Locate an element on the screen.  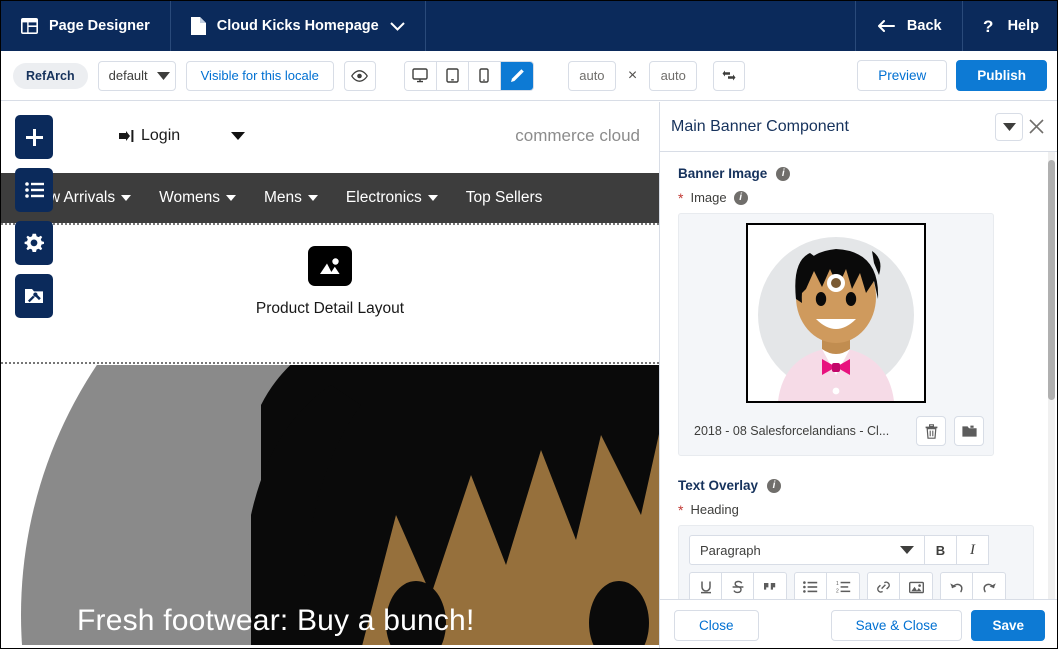
brand-text: commerce cloud is located at coordinates (577, 135).